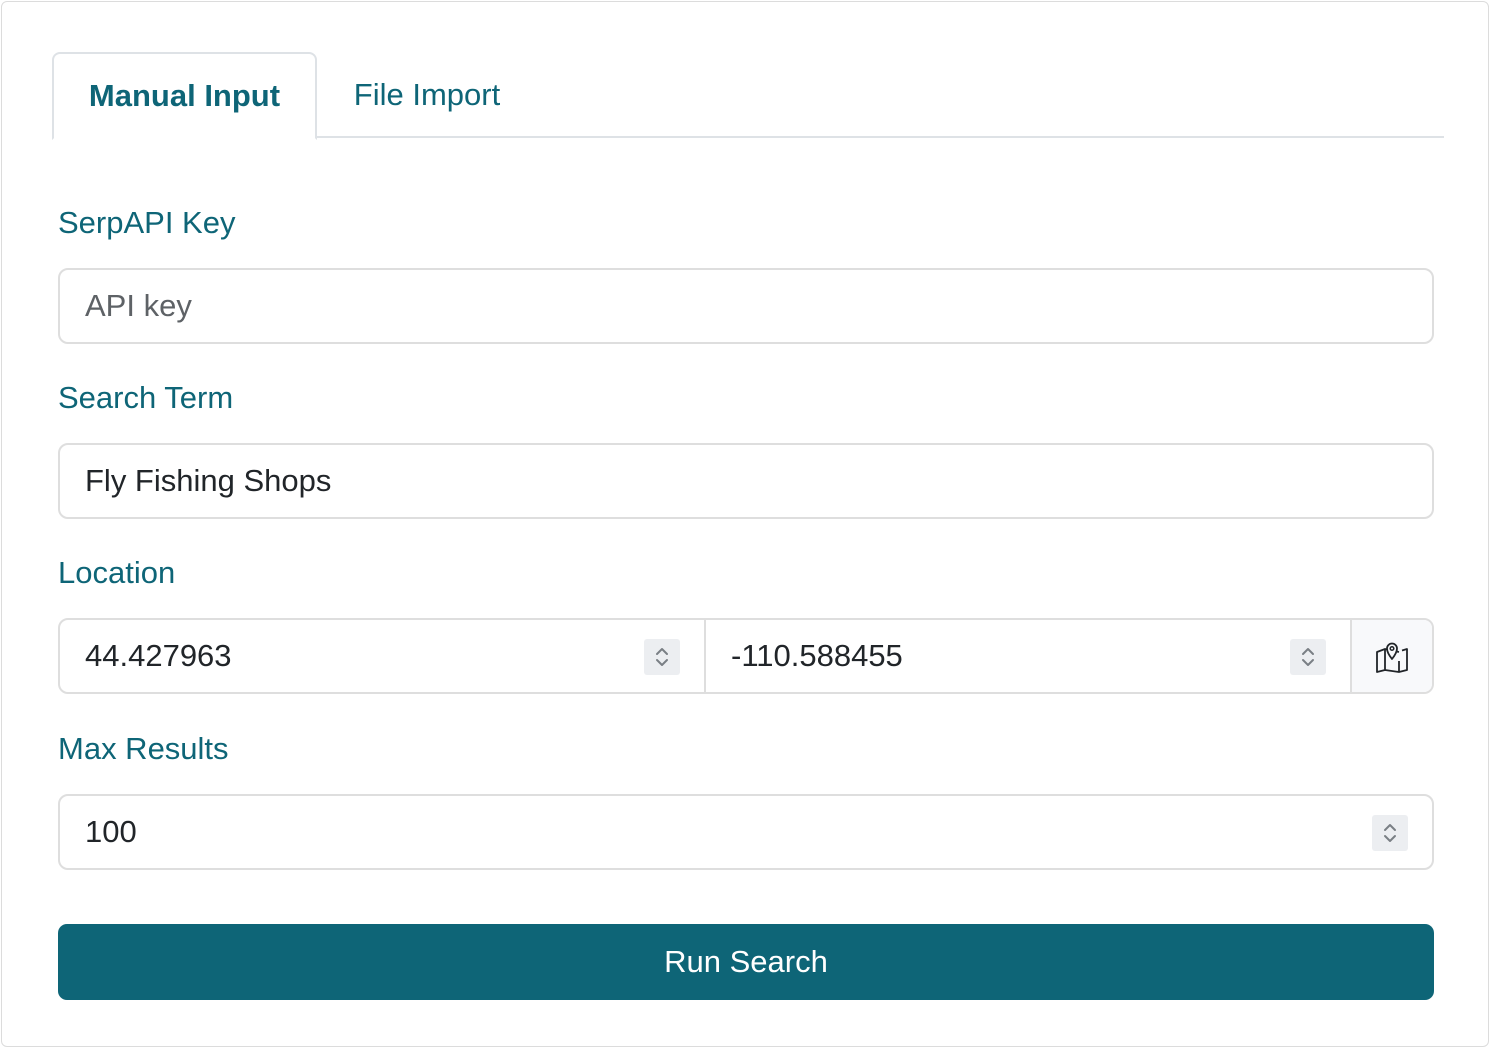 This screenshot has height=1050, width=1492. I want to click on tab-manual-input-label: Manual Input, so click(184, 95).